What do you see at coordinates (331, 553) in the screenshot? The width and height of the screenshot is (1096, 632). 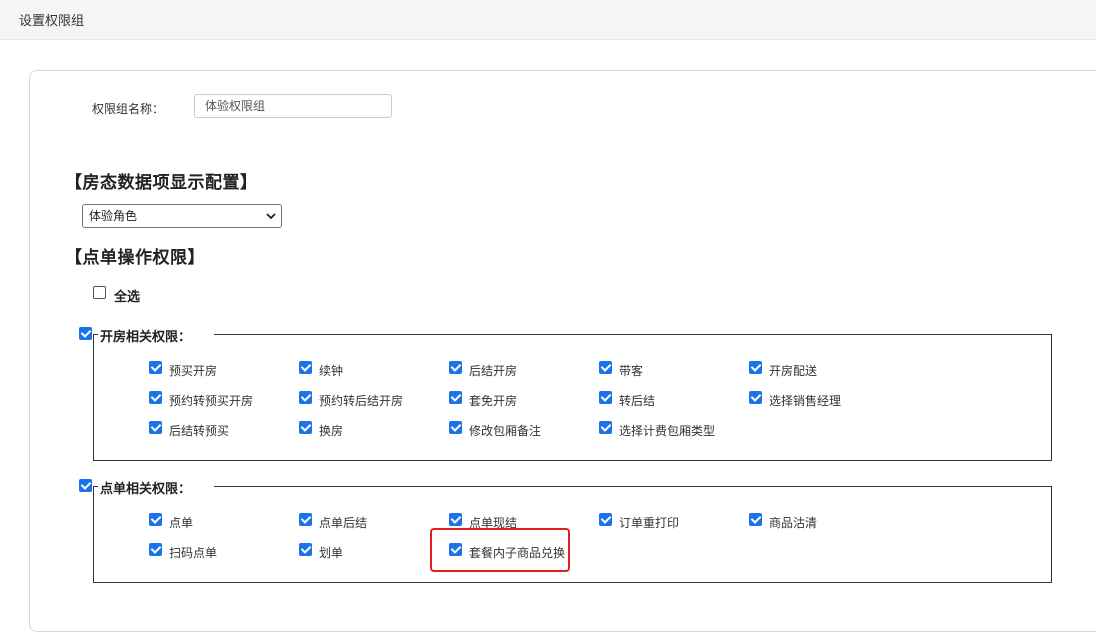 I see `permission-label: 划单` at bounding box center [331, 553].